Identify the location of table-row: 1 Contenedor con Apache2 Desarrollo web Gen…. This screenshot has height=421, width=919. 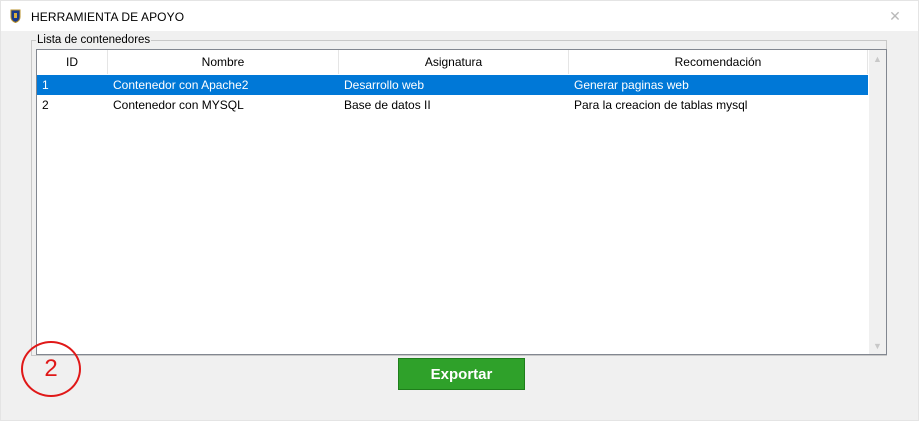
(452, 85).